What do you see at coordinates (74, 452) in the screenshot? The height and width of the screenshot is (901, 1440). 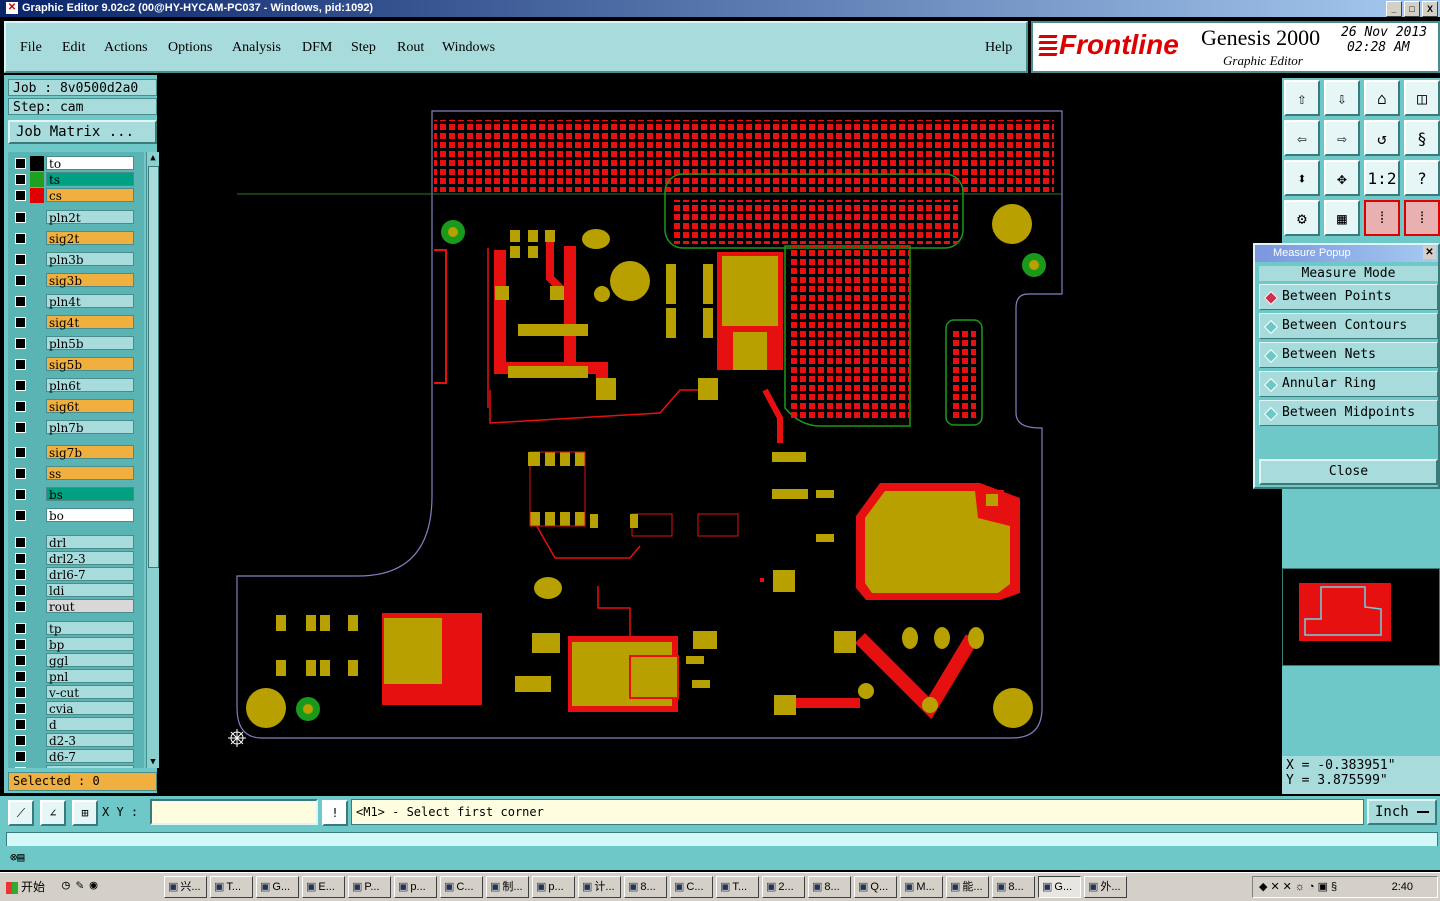 I see `layer-row-sig7b: sig7b` at bounding box center [74, 452].